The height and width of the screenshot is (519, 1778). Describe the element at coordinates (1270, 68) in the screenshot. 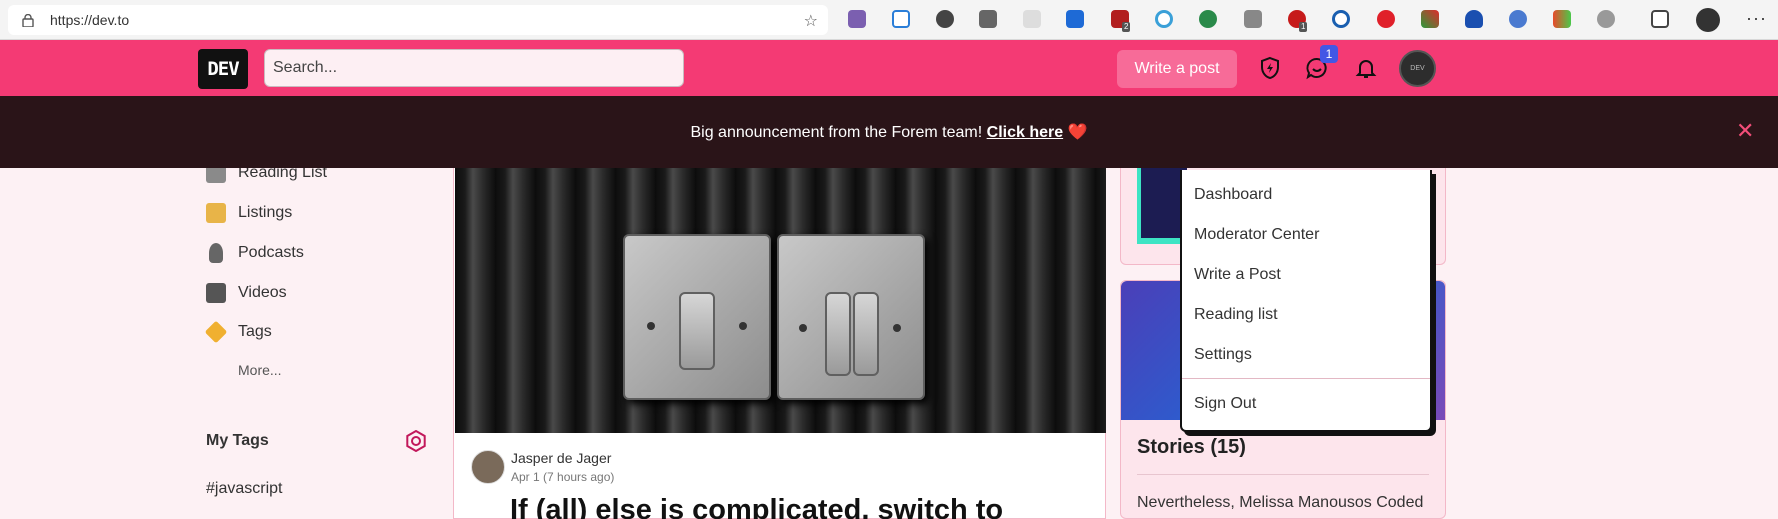

I see `moderation-shield-icon` at that location.